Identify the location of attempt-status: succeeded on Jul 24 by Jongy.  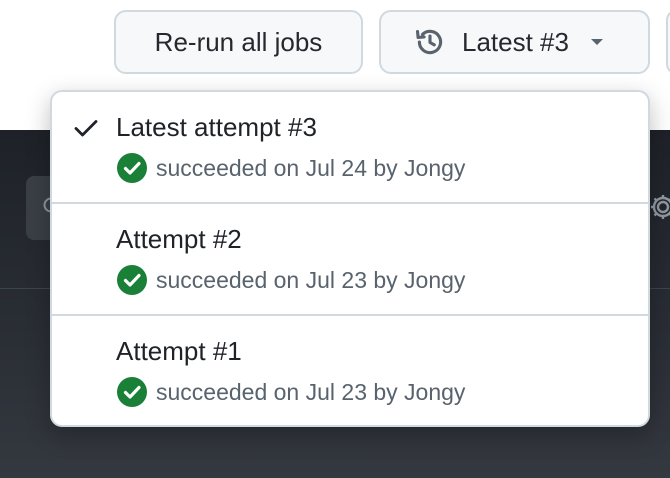
(290, 168).